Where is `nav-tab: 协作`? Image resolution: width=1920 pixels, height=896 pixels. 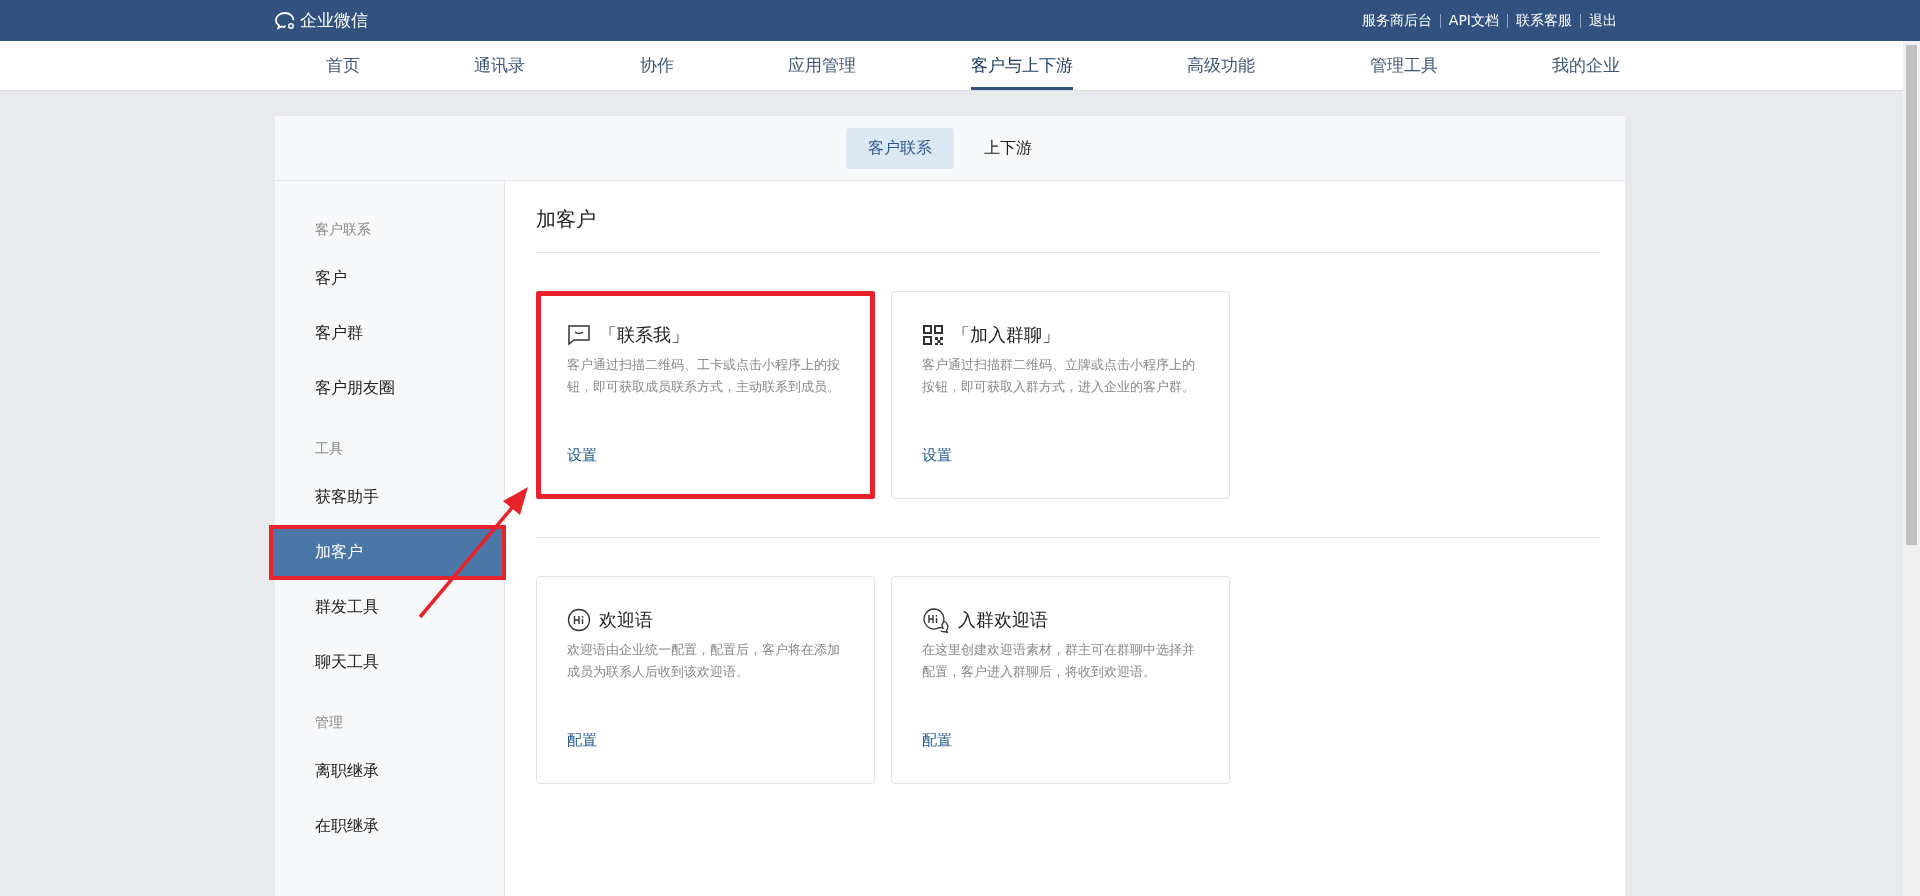
nav-tab: 协作 is located at coordinates (656, 65).